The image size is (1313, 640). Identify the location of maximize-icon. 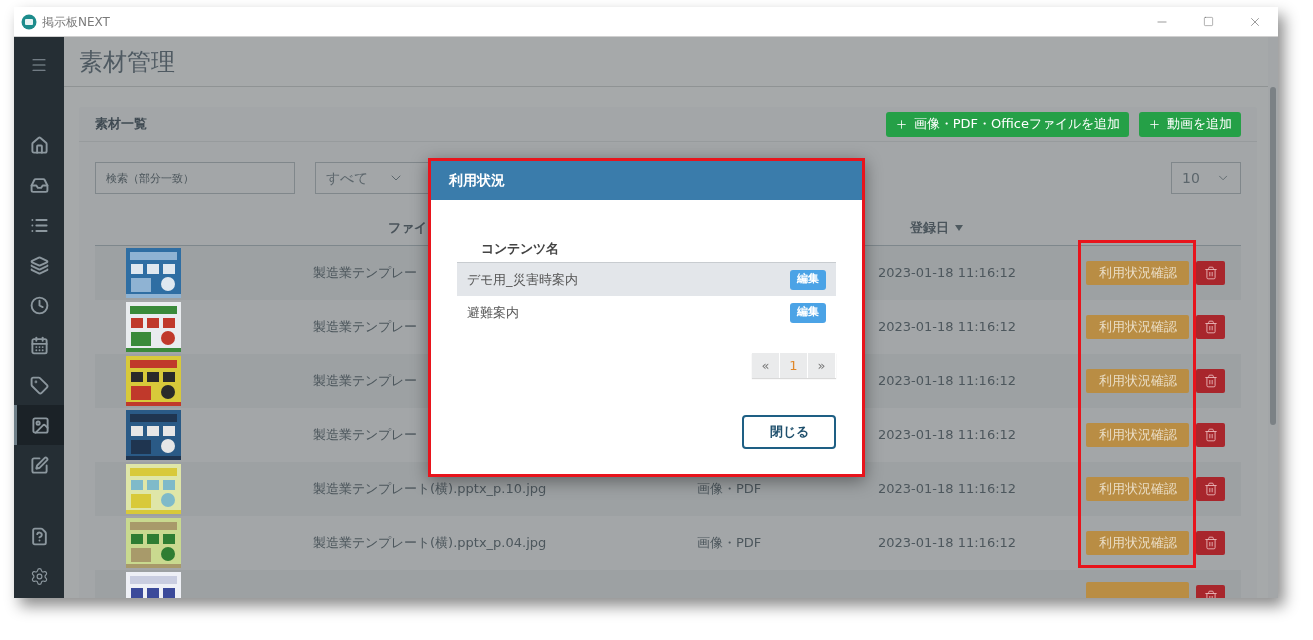
(1208, 21).